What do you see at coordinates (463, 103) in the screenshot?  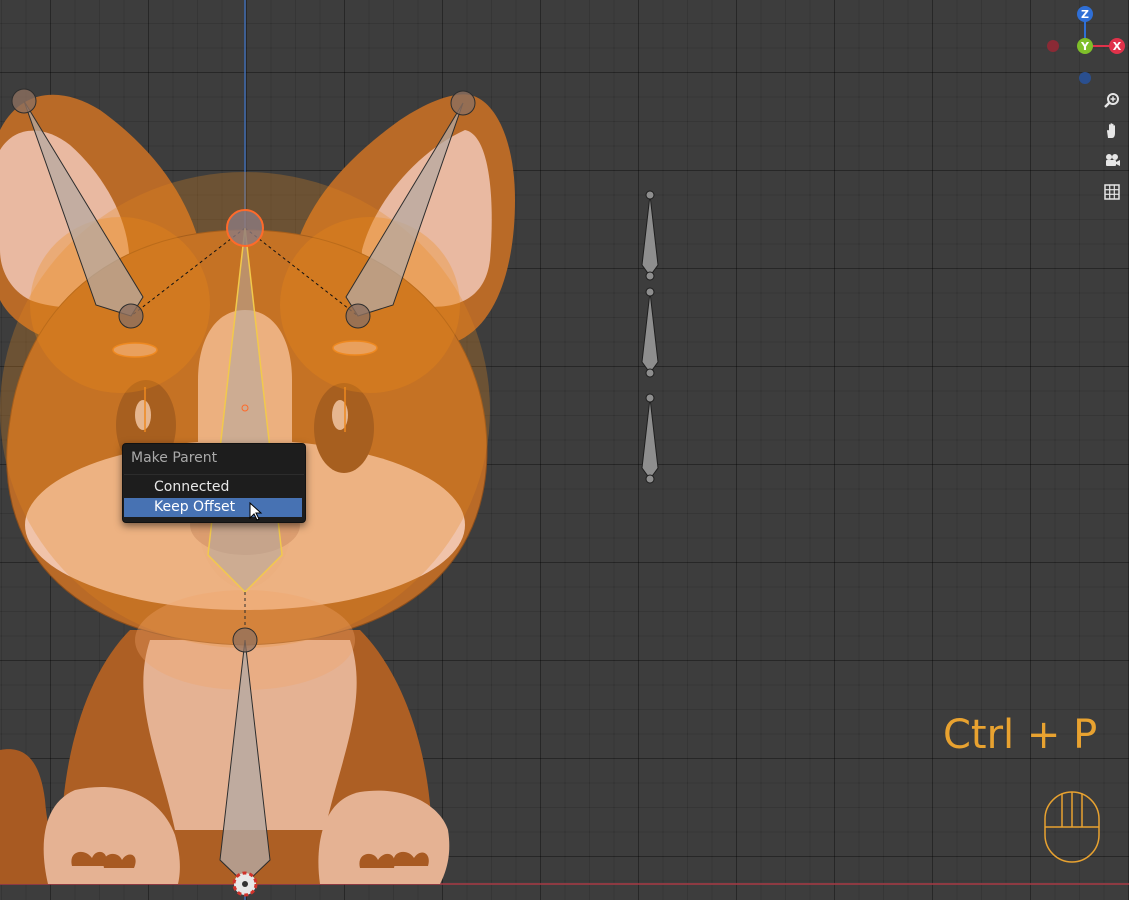 I see `right-ear-bone-tail` at bounding box center [463, 103].